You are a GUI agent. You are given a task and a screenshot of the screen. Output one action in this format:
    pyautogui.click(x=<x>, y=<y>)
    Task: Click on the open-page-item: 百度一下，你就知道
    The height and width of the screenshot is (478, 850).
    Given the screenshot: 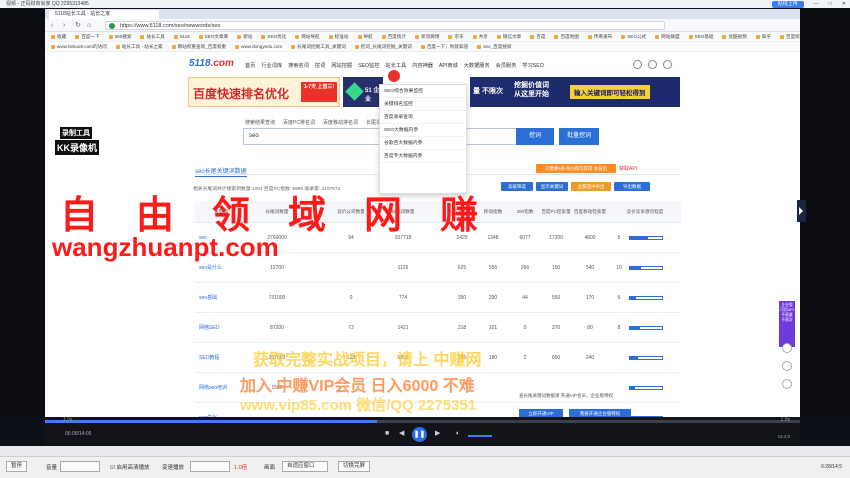 What is the action you would take?
    pyautogui.click(x=444, y=46)
    